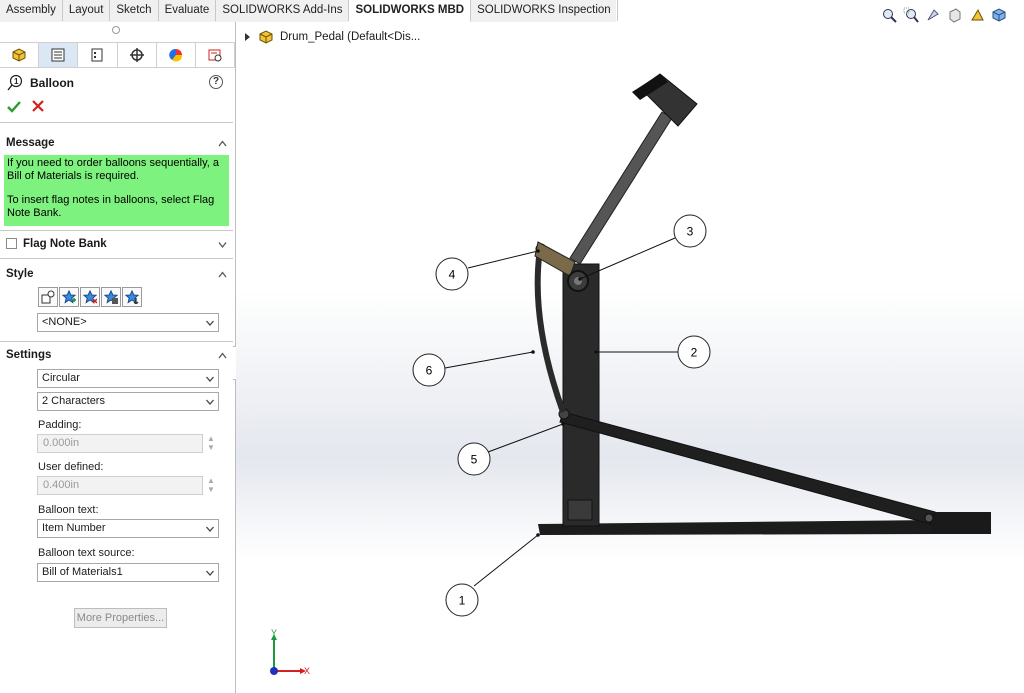 The width and height of the screenshot is (1024, 693). I want to click on flag-note-bank-label: Flag Note Bank, so click(65, 244).